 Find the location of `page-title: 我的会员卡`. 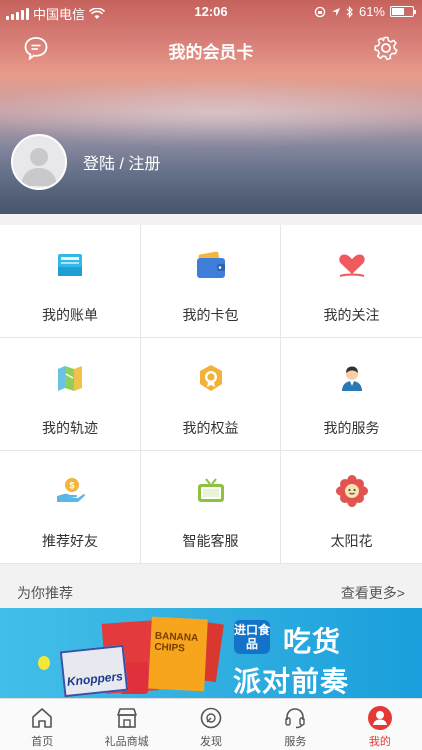

page-title: 我的会员卡 is located at coordinates (211, 52).